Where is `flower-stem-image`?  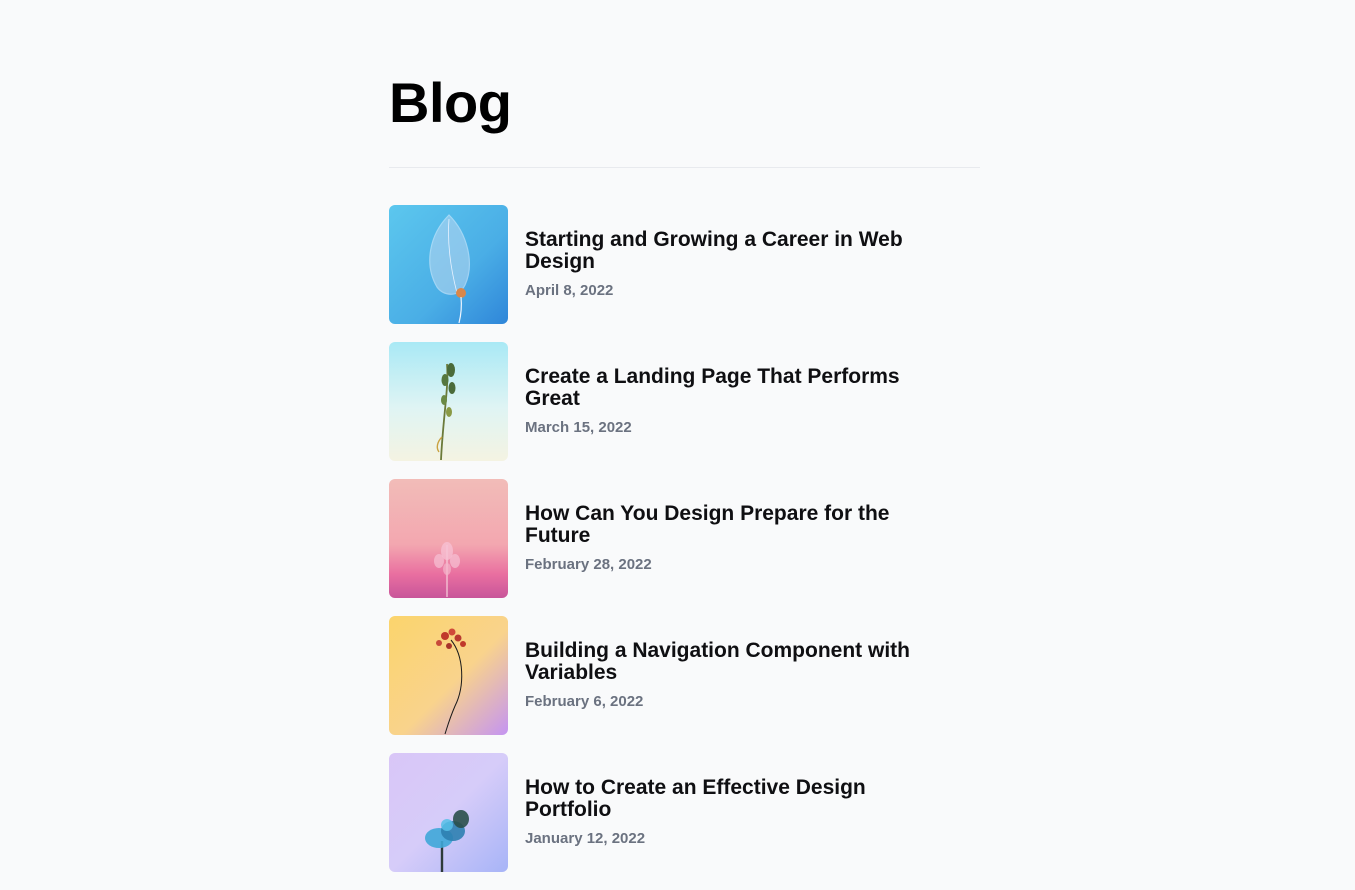
flower-stem-image is located at coordinates (448, 675).